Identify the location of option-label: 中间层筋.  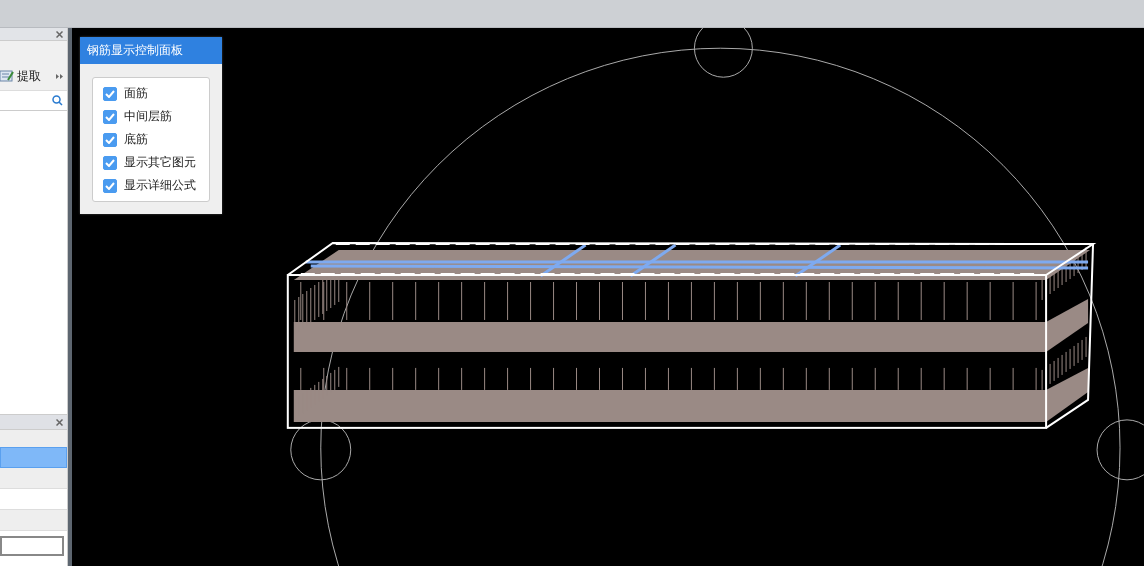
(148, 116).